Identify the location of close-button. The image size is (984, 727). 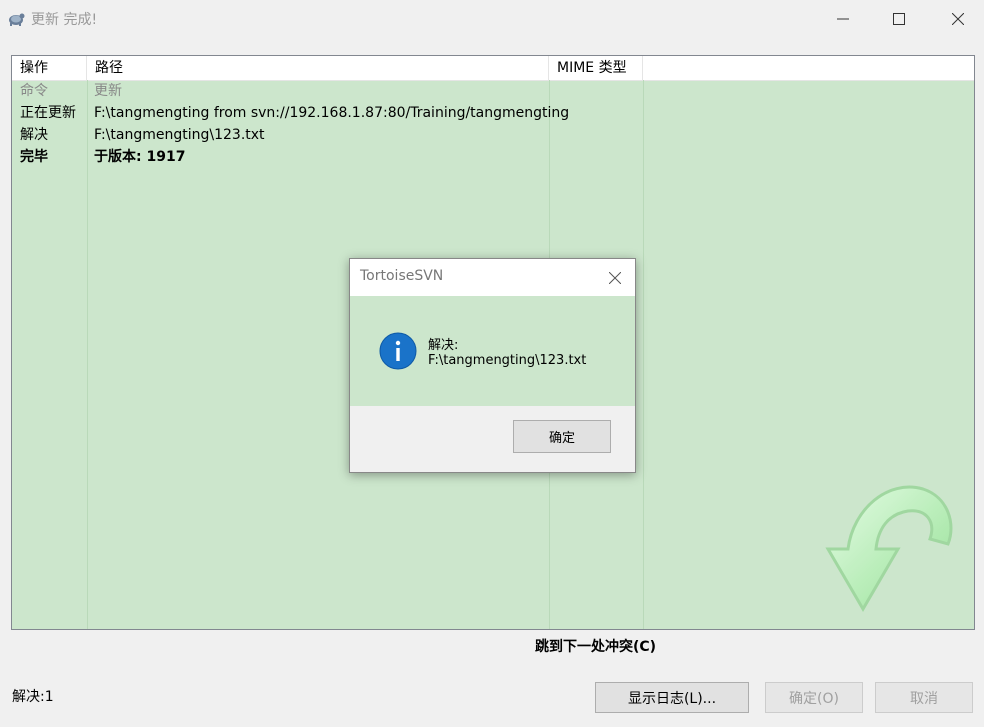
(958, 18).